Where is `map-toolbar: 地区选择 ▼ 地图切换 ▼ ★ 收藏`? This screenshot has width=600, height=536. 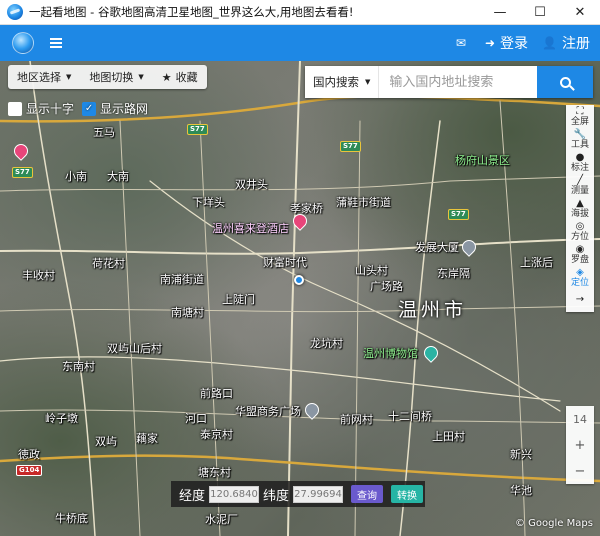 map-toolbar: 地区选择 ▼ 地图切换 ▼ ★ 收藏 is located at coordinates (107, 77).